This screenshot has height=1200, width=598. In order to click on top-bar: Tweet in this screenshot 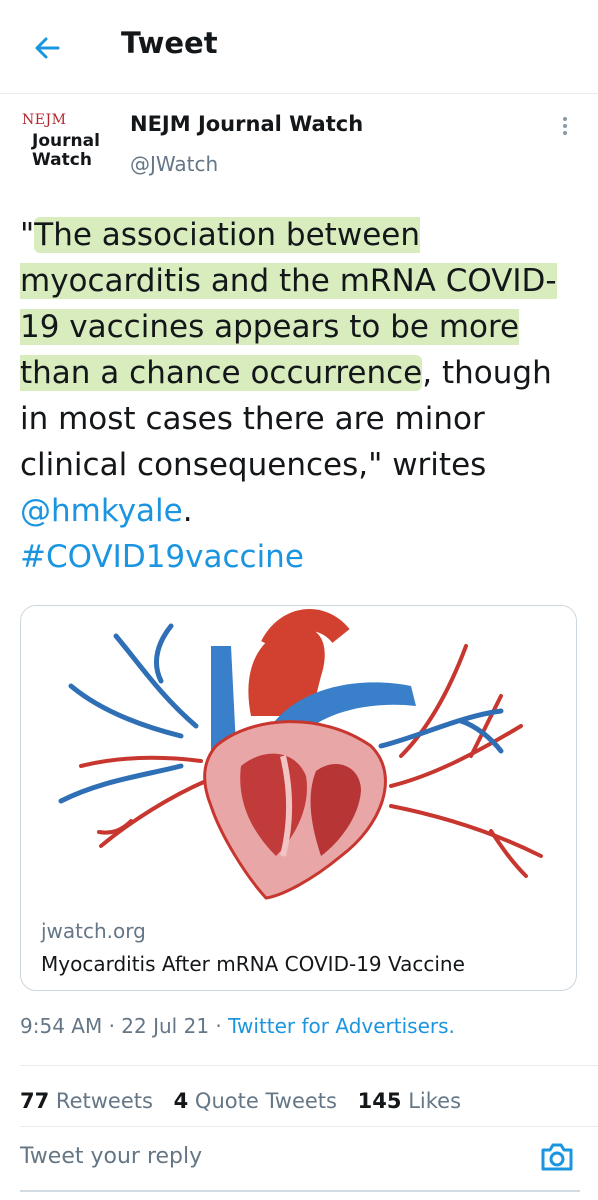, I will do `click(299, 47)`.